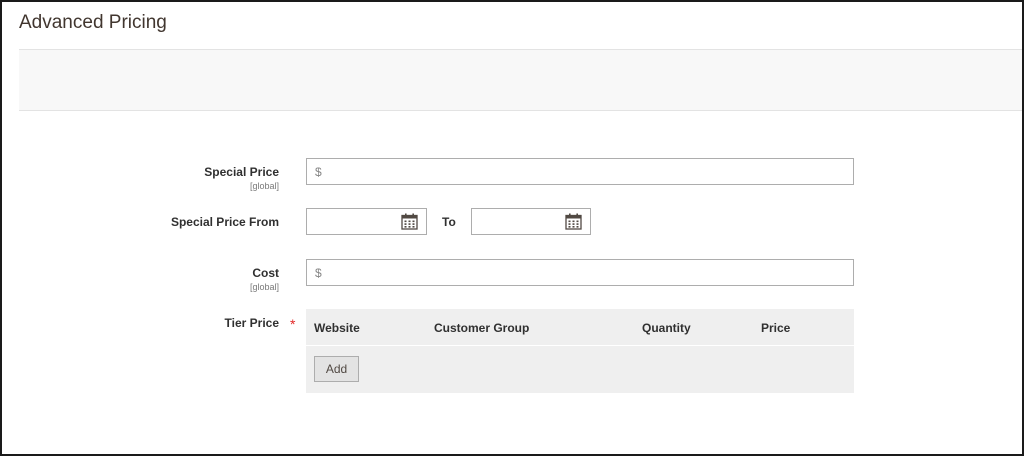 This screenshot has height=456, width=1024. Describe the element at coordinates (580, 327) in the screenshot. I see `tier-price-header: Website Customer Group Quantity Price` at that location.